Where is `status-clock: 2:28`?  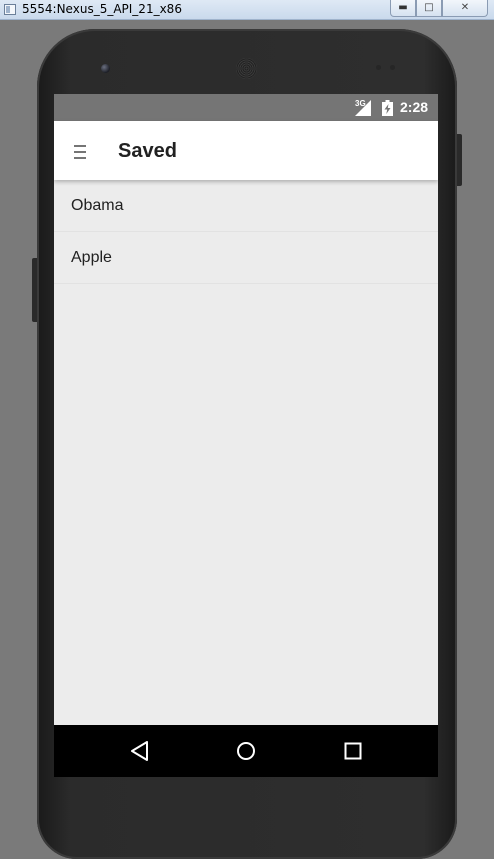 status-clock: 2:28 is located at coordinates (414, 107).